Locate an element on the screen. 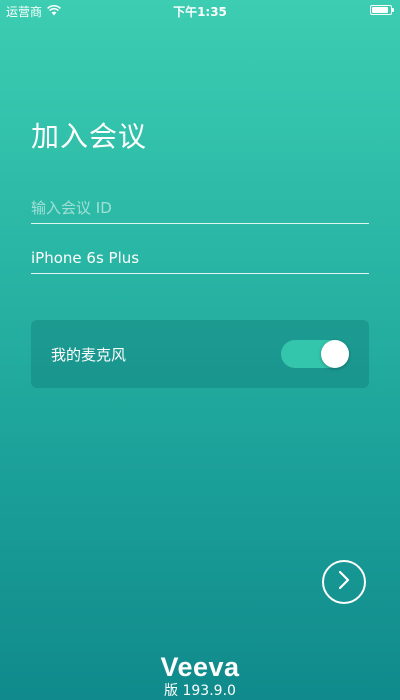  battery-level is located at coordinates (380, 10).